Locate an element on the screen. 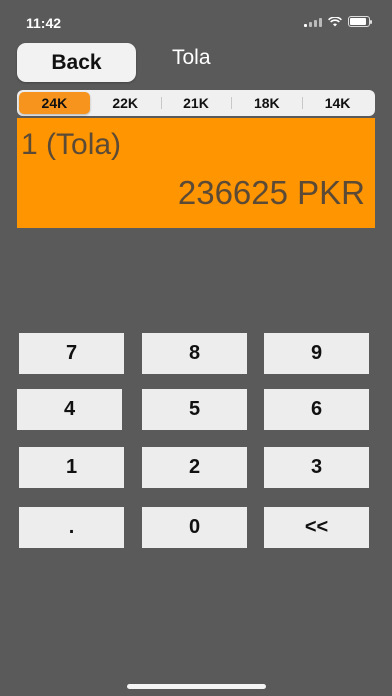 Image resolution: width=392 pixels, height=696 pixels. backspace-button: << is located at coordinates (316, 527).